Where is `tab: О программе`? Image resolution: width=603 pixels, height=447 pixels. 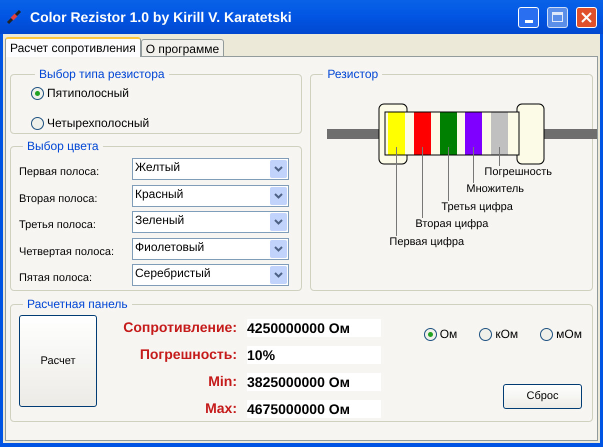
tab: О программе is located at coordinates (182, 48).